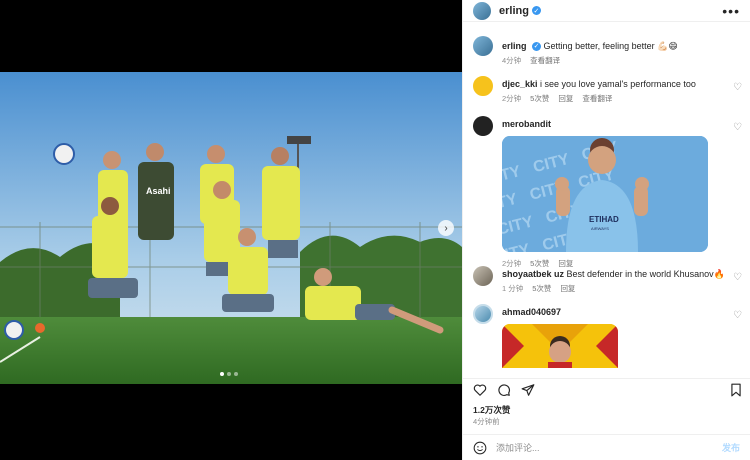 The width and height of the screenshot is (750, 460). What do you see at coordinates (504, 390) in the screenshot?
I see `comment-bubble-icon` at bounding box center [504, 390].